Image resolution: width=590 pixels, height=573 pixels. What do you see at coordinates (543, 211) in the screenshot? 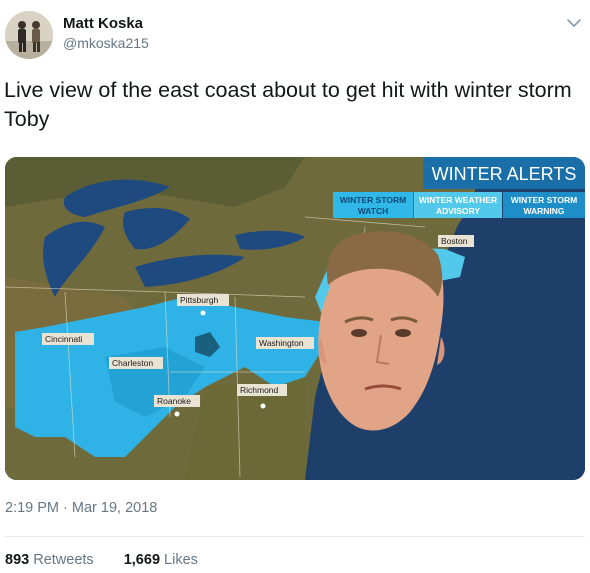
I see `svg-text: WARNING` at bounding box center [543, 211].